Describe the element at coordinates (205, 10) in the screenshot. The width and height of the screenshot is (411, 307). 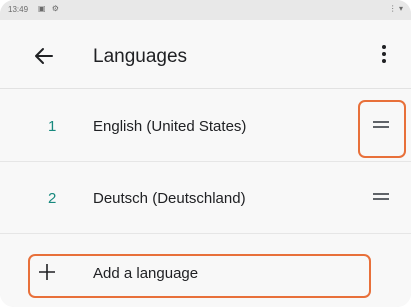
I see `status-bar: 13:49 ▣ ⚙ ⋮ ▾` at that location.